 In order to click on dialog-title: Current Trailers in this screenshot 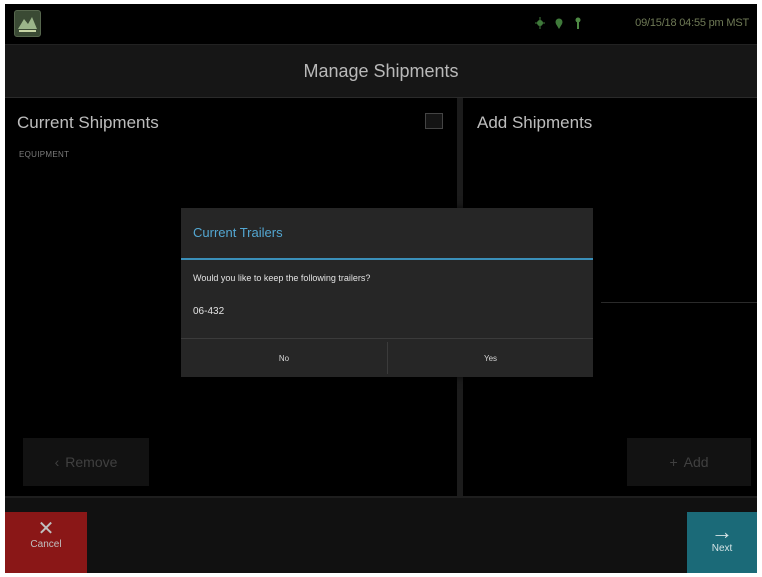, I will do `click(238, 232)`.